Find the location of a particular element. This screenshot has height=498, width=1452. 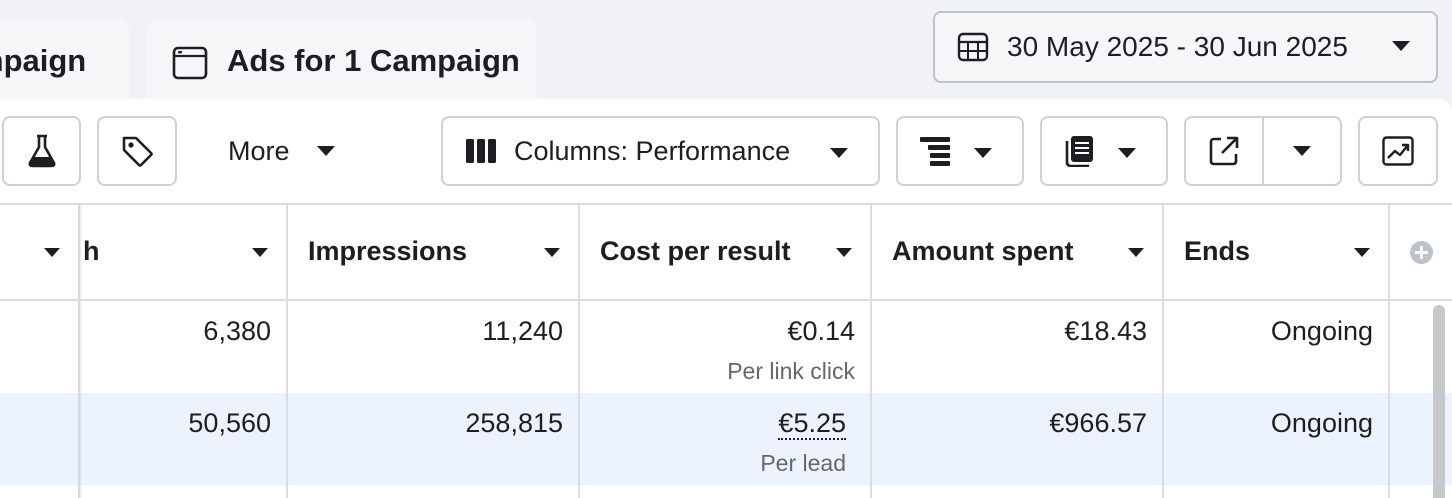

tab-ads: Ads for 1 Campaign is located at coordinates (341, 60).